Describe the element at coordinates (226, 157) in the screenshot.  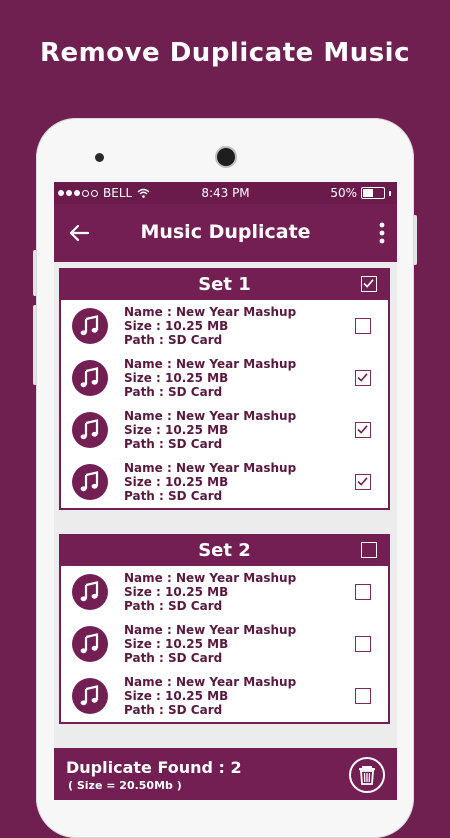
I see `earpiece-icon` at that location.